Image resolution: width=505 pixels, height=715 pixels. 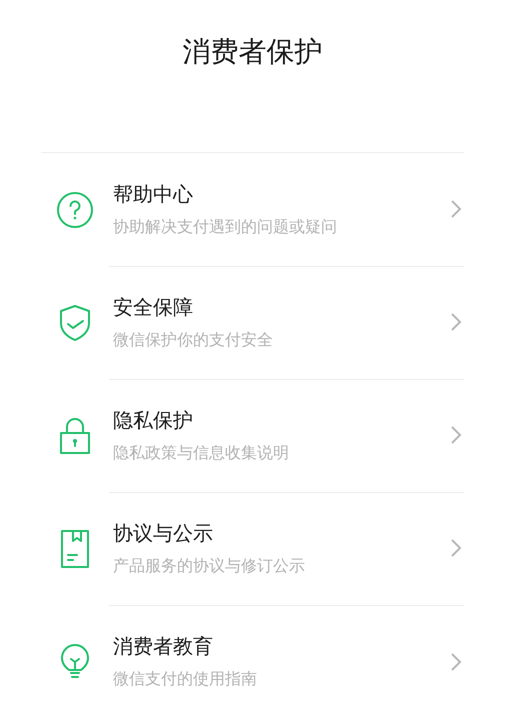 I want to click on menu-item: 隐私保护 隐私政策与信息收集说明, so click(x=252, y=435).